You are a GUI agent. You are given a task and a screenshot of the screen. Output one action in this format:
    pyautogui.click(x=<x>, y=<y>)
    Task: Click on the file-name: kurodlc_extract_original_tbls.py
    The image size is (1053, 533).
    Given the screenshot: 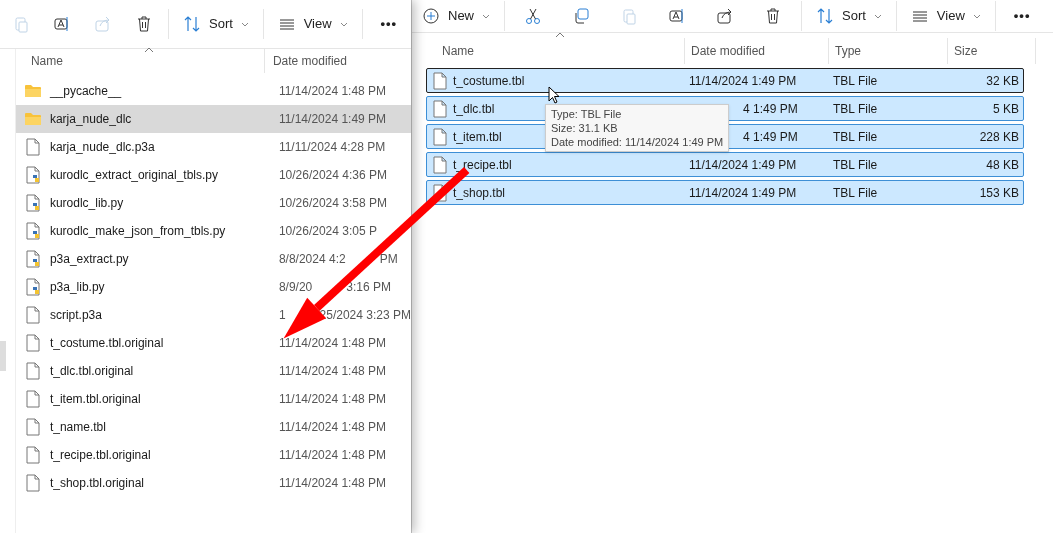 What is the action you would take?
    pyautogui.click(x=133, y=175)
    